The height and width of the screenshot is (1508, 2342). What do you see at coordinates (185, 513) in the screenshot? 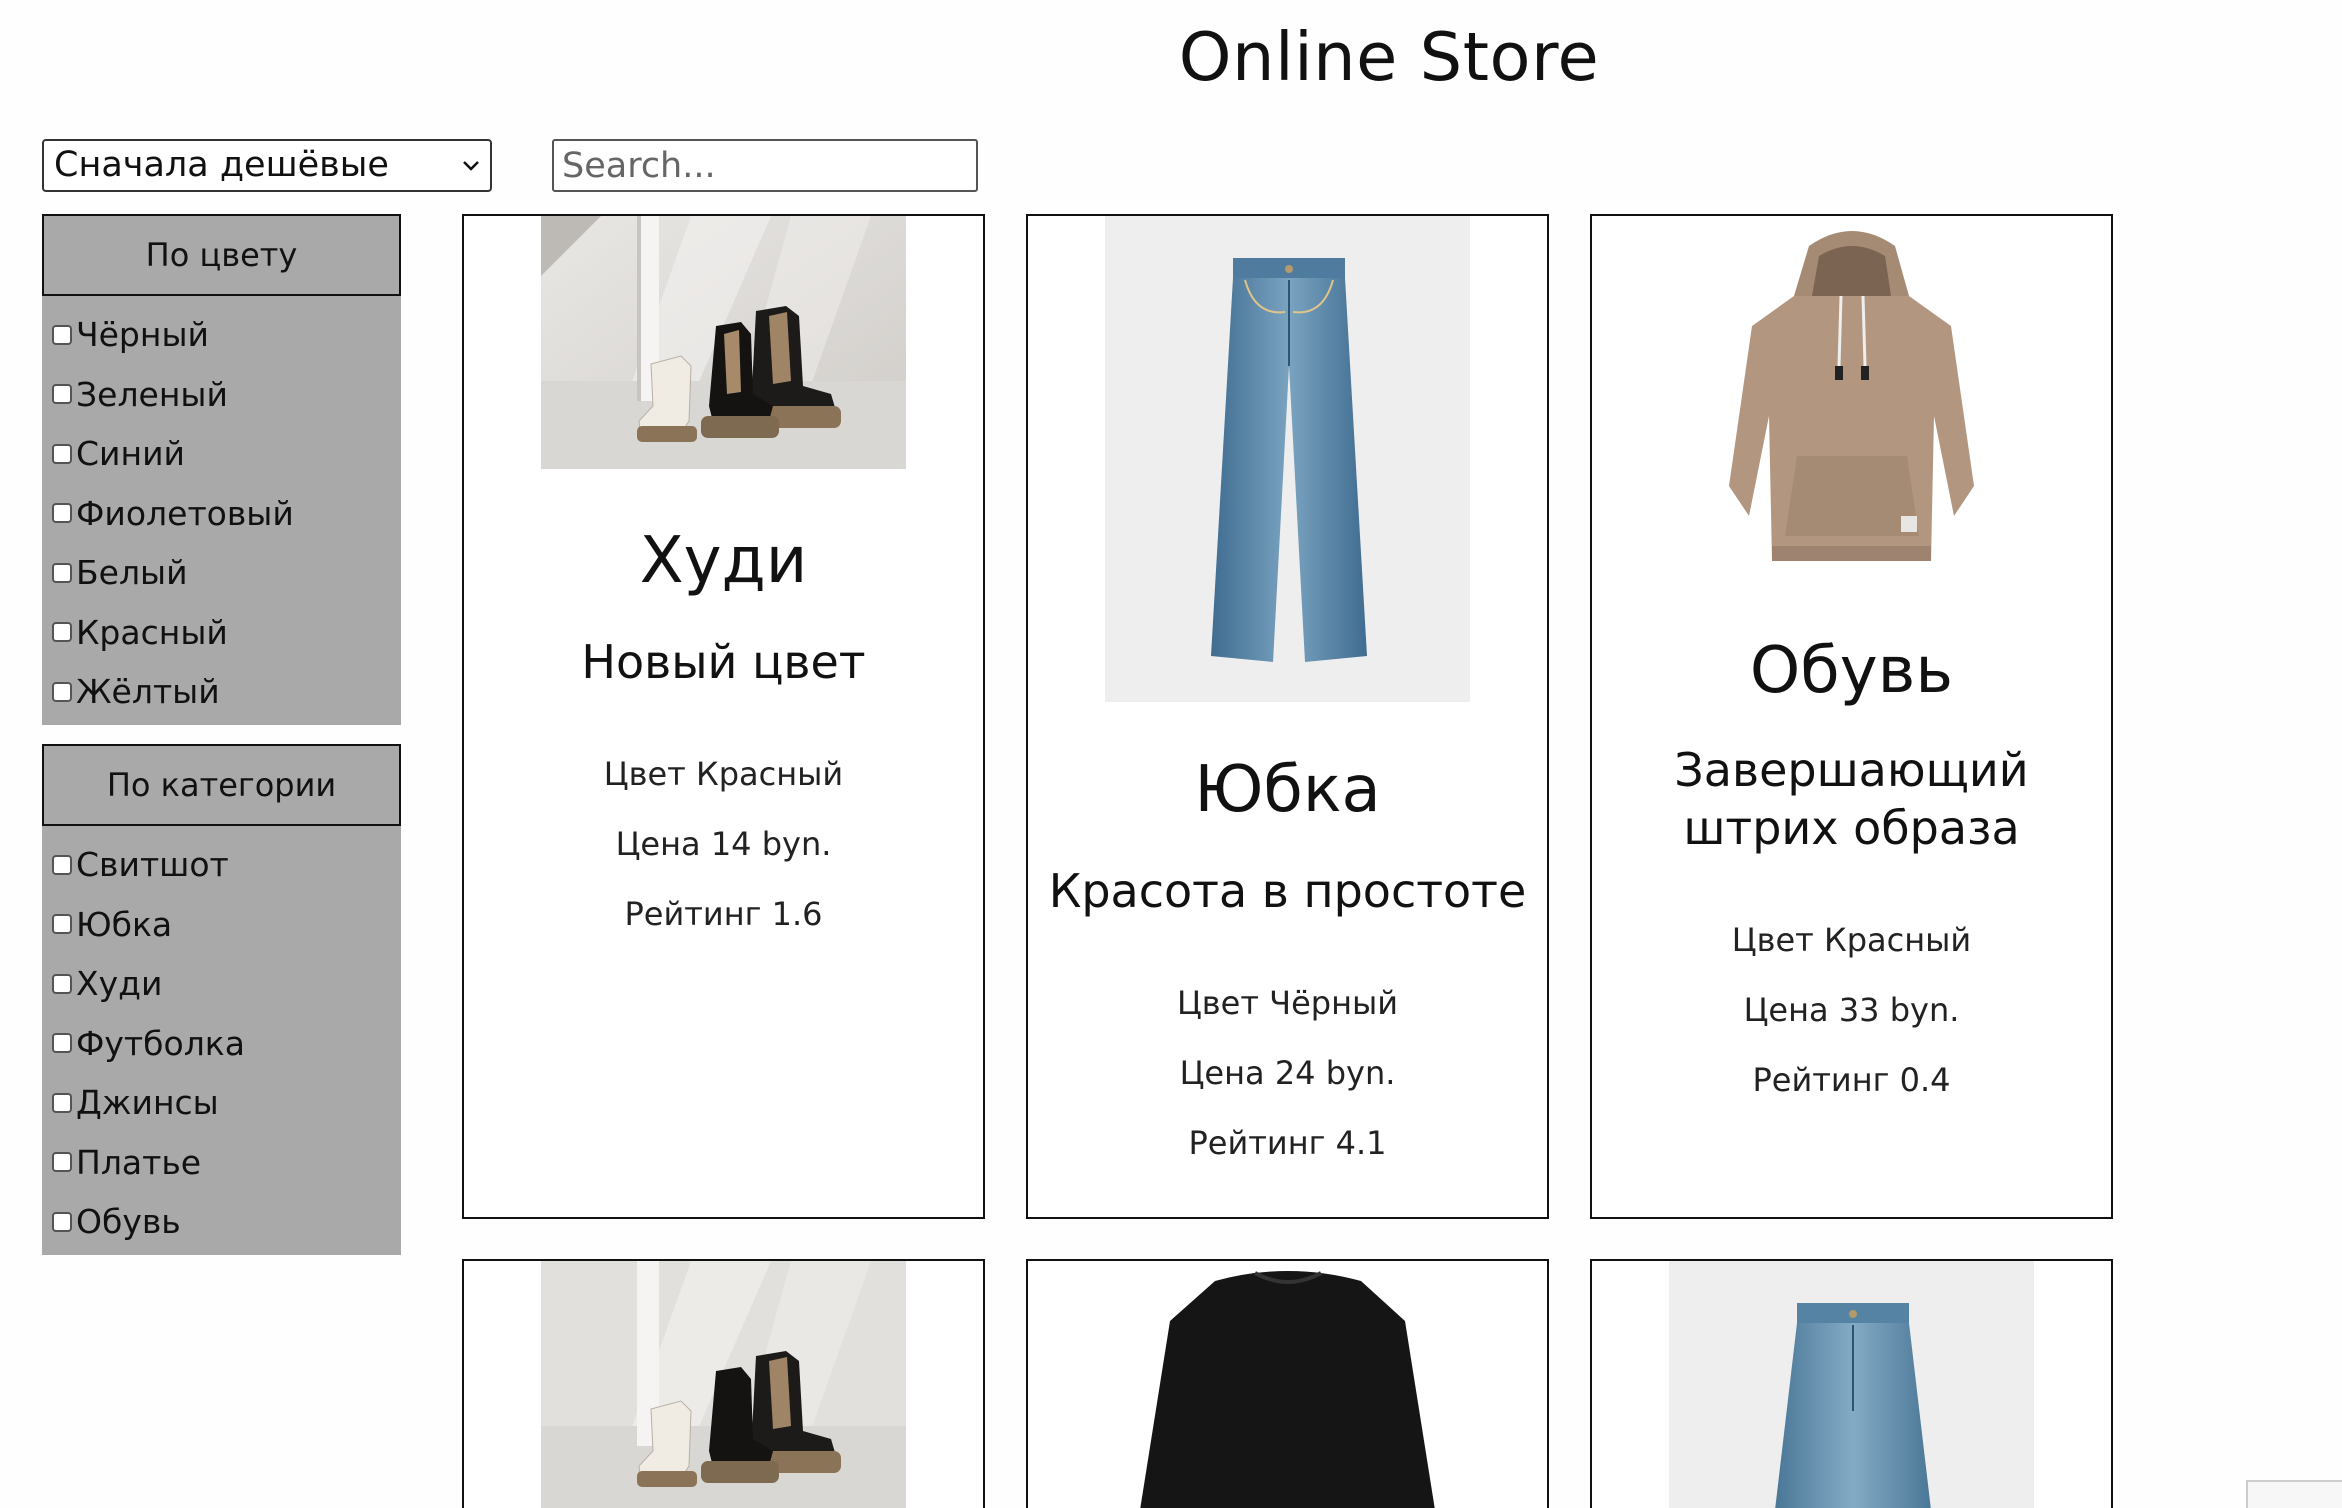
I see `filter-option-label: Фиолетовый` at bounding box center [185, 513].